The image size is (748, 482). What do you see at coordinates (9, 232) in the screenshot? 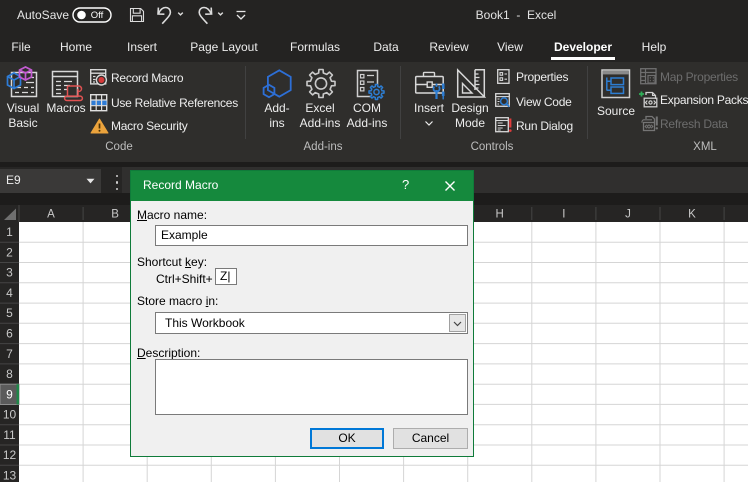
I see `svg-text: 1` at bounding box center [9, 232].